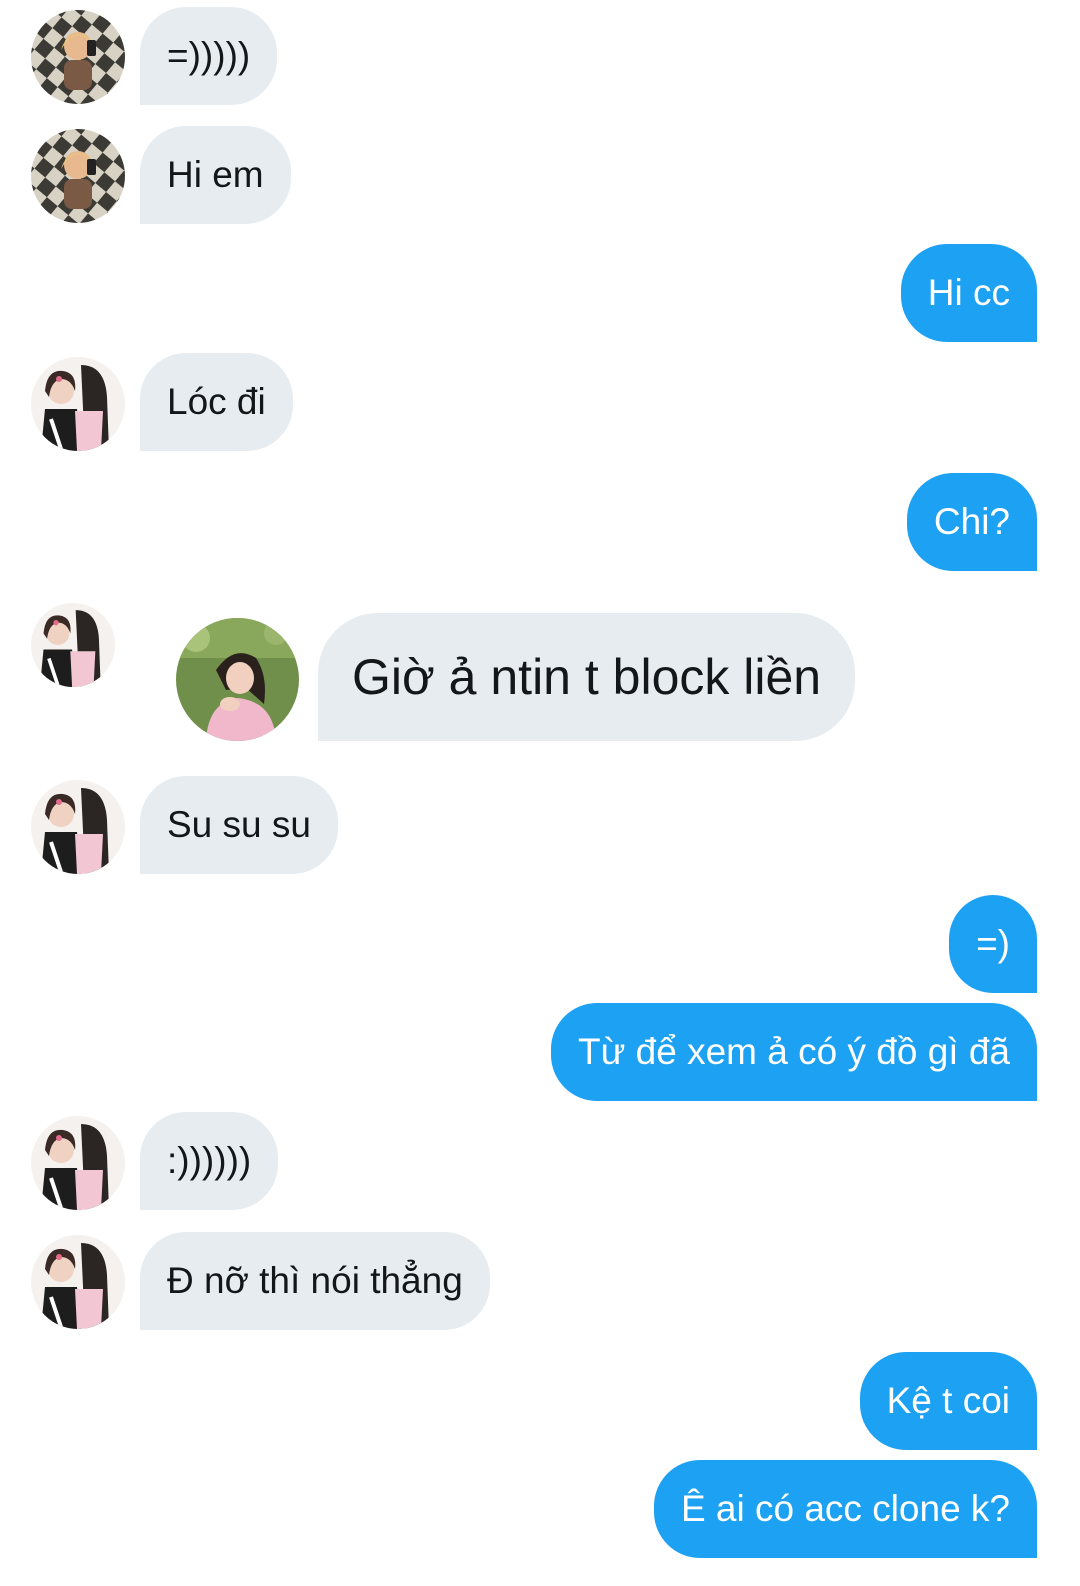 This screenshot has height=1586, width=1080. I want to click on message-bubble: Kệ t coi, so click(948, 1401).